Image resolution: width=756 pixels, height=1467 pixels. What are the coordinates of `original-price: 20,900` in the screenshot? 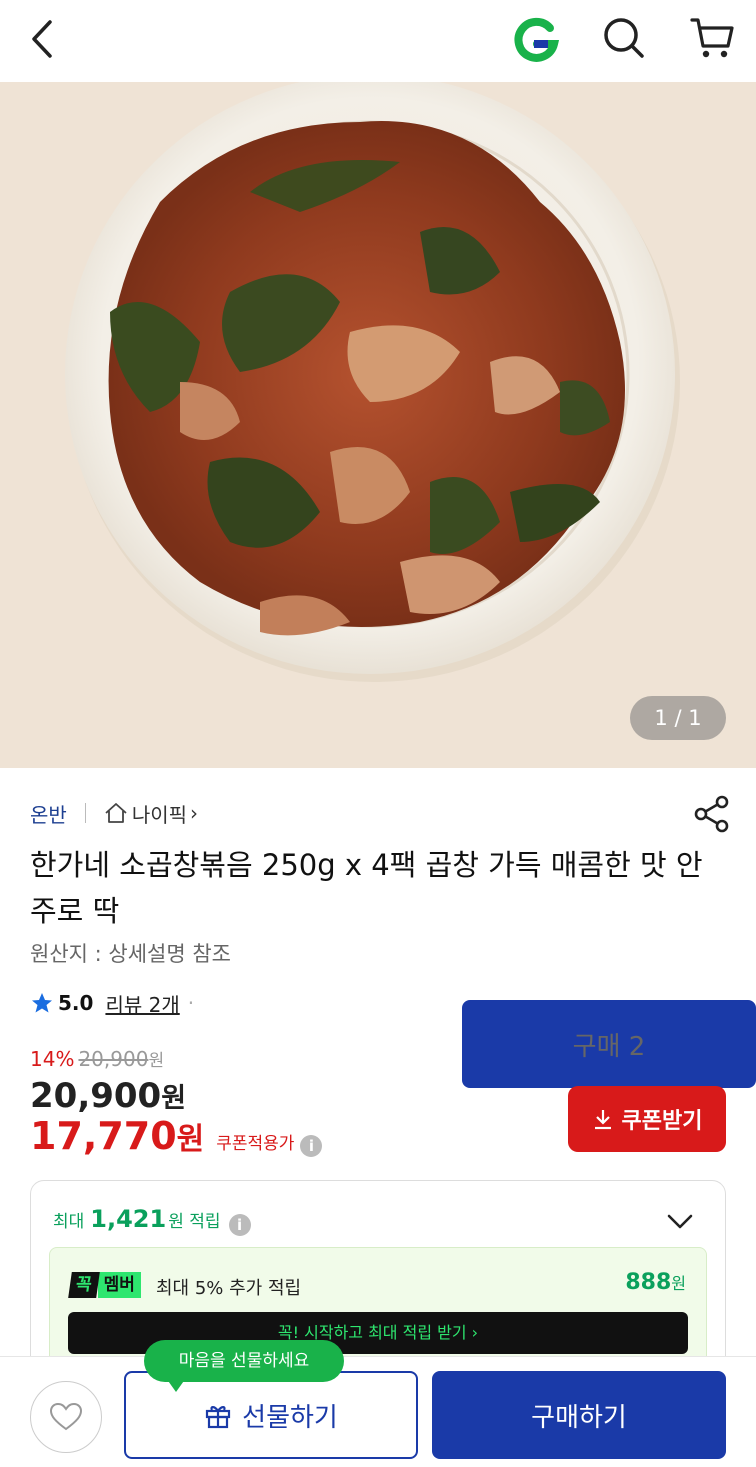 It's located at (113, 1059).